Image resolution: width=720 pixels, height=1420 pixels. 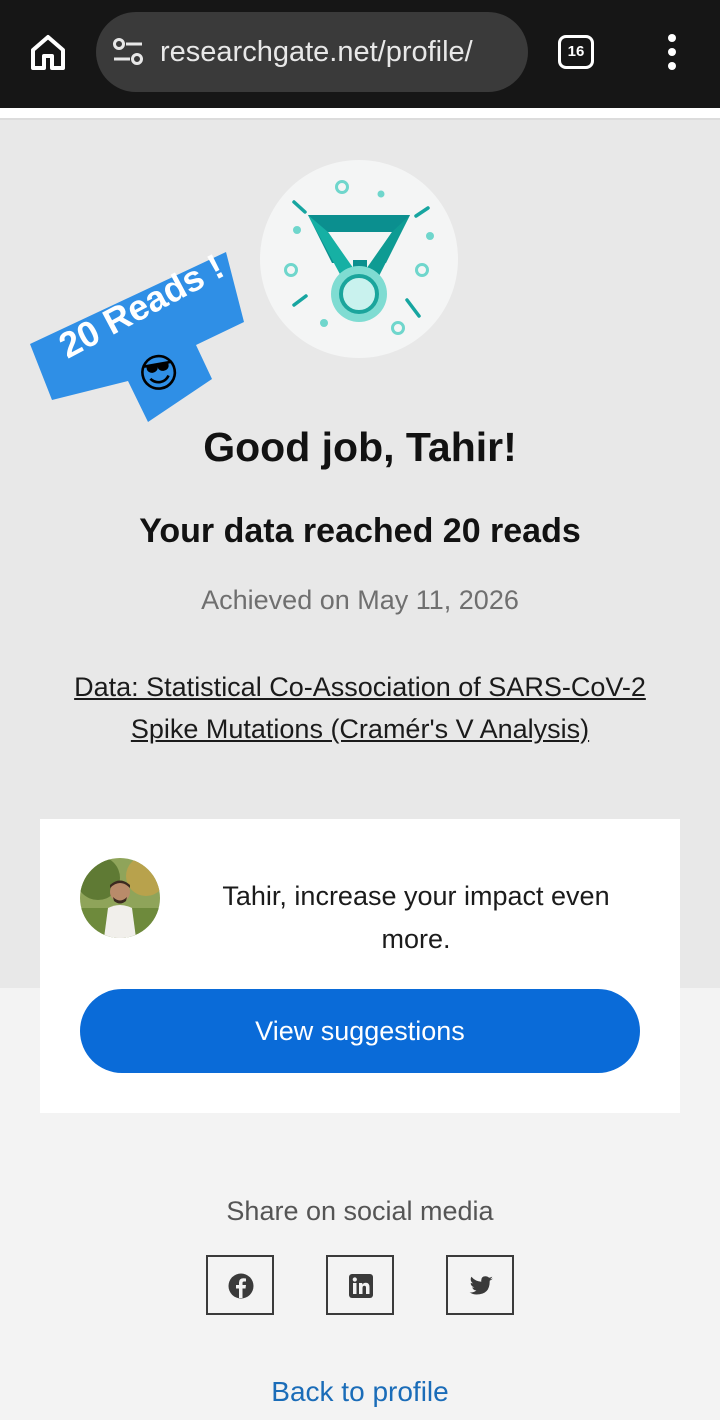 I want to click on view-suggestions-button: View suggestions, so click(x=360, y=1031).